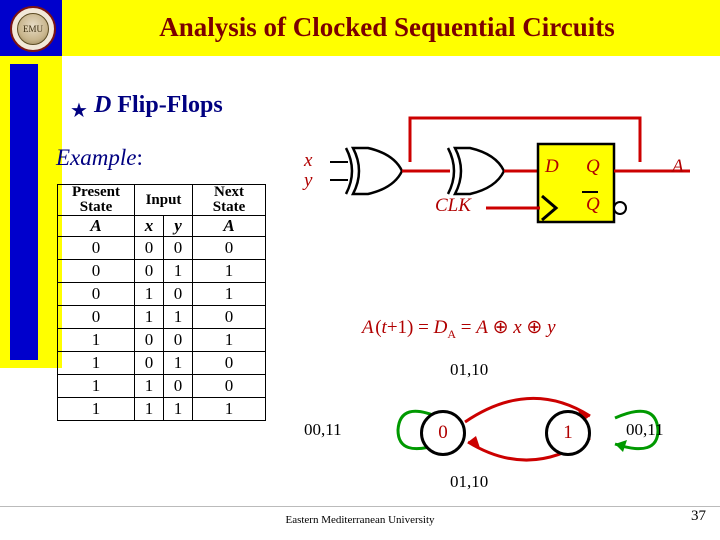 The image size is (720, 540). What do you see at coordinates (103, 105) in the screenshot?
I see `section-heading-italic: D` at bounding box center [103, 105].